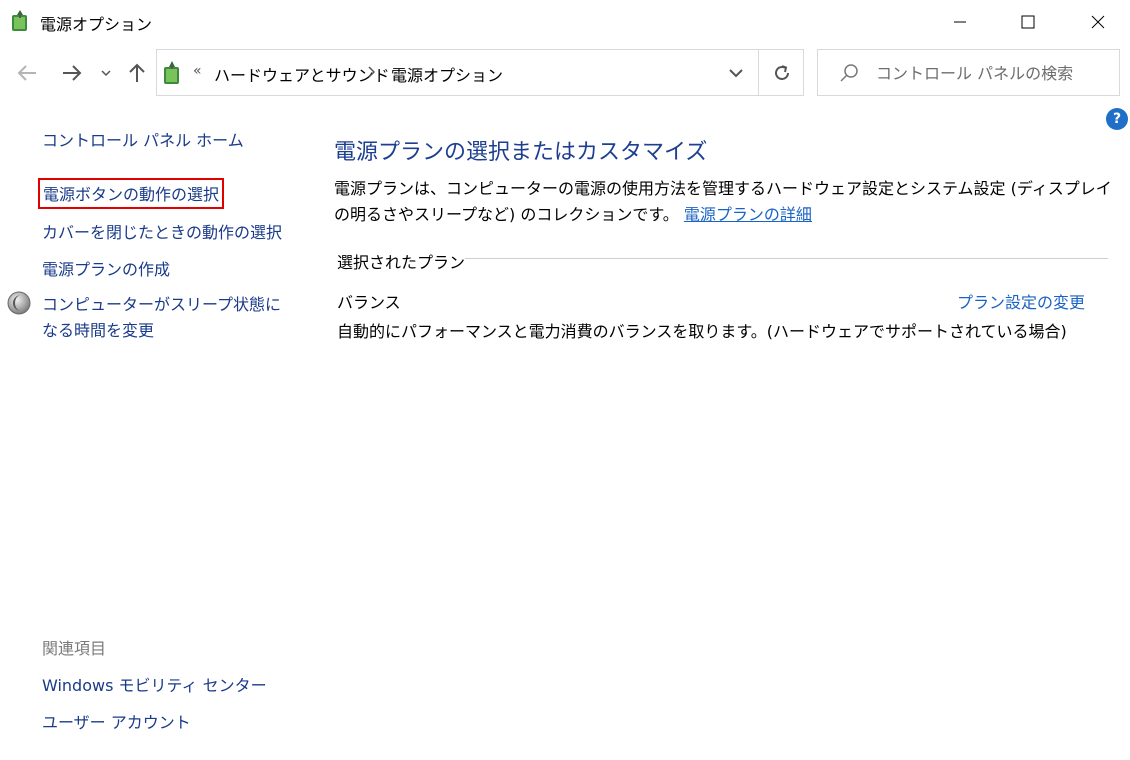 Image resolution: width=1130 pixels, height=760 pixels. Describe the element at coordinates (1021, 301) in the screenshot. I see `change-plan-settings-link: プラン設定の変更` at that location.